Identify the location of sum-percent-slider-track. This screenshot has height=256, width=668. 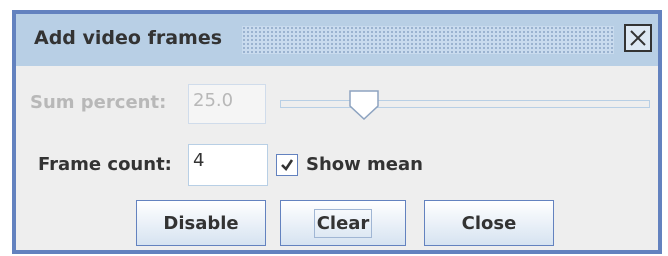
(465, 104).